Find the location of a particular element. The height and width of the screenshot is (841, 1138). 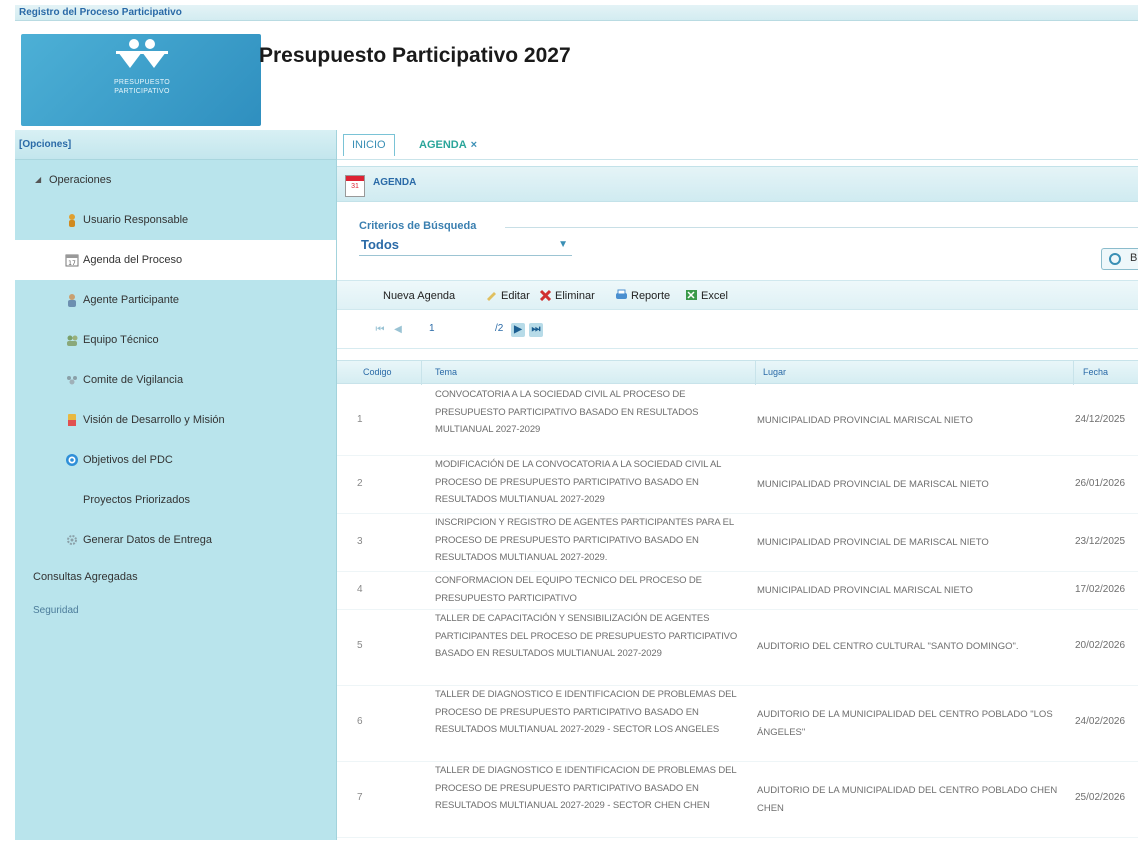

new-agenda-button: Nueva Agenda is located at coordinates (419, 297).